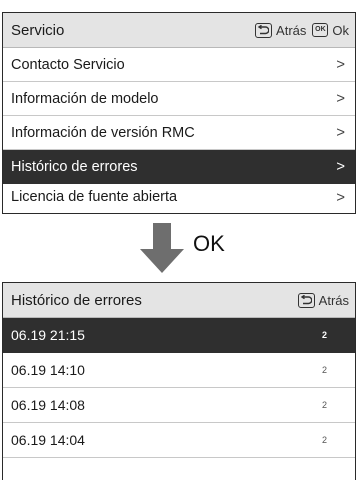 The height and width of the screenshot is (484, 359). I want to click on transition-ok-label: OK, so click(209, 243).